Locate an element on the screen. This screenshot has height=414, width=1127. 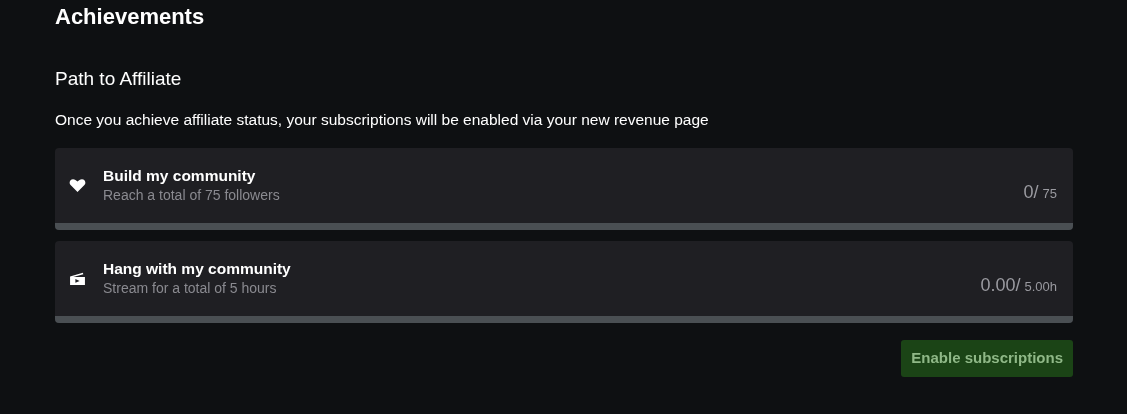
page-title: Achievements is located at coordinates (130, 17).